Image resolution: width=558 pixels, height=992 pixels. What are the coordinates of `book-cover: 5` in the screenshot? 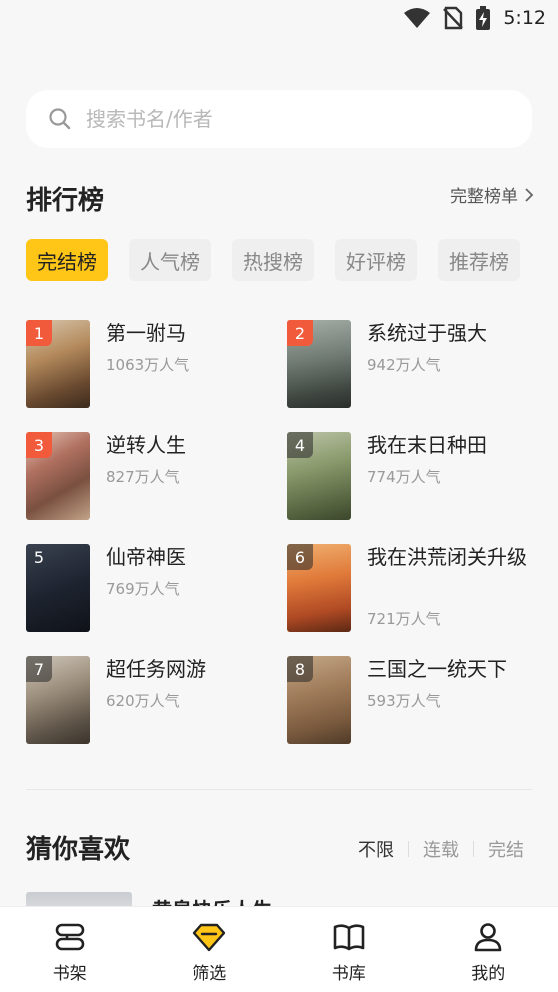 It's located at (58, 588).